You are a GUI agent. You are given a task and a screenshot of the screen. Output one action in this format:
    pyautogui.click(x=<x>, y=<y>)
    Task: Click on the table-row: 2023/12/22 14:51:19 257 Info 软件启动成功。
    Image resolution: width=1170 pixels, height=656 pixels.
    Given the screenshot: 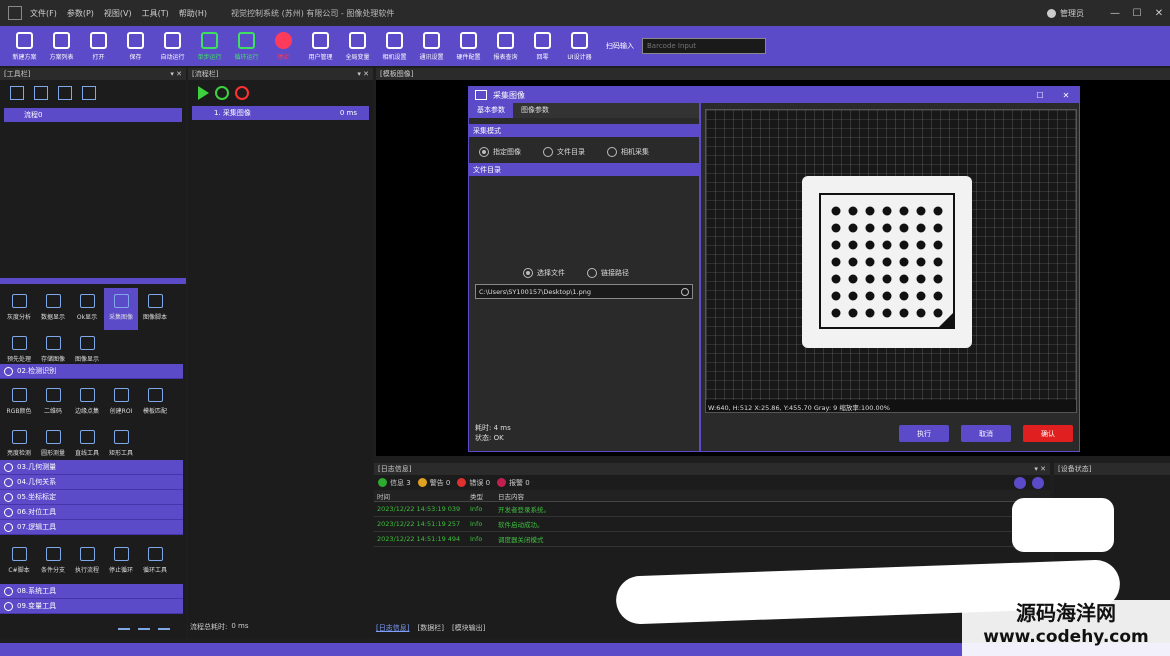 What is the action you would take?
    pyautogui.click(x=712, y=524)
    